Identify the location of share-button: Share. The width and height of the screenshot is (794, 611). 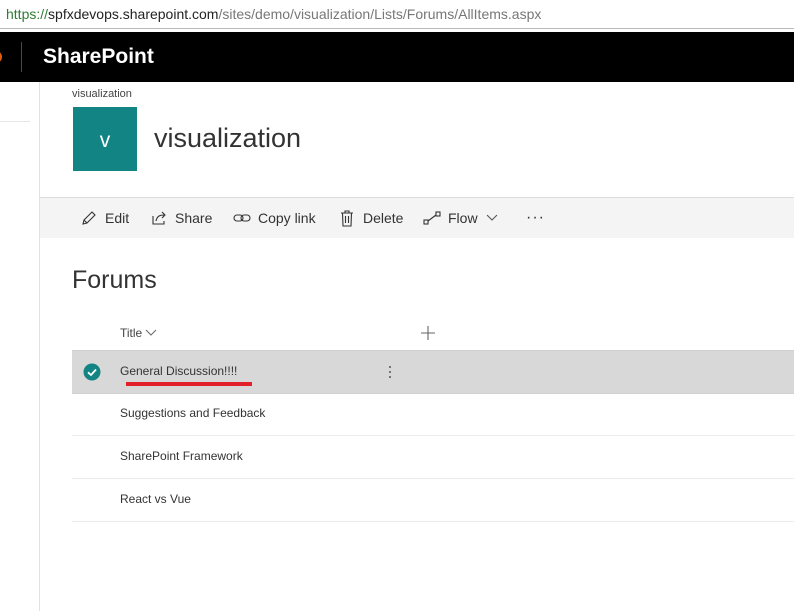
(181, 218).